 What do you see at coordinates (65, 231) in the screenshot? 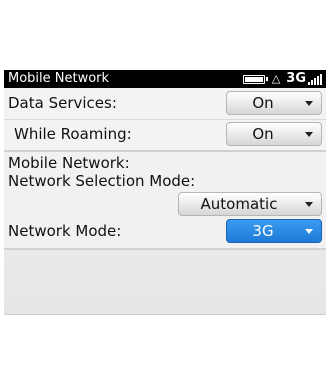
I see `network-mode-label: Network Mode:` at bounding box center [65, 231].